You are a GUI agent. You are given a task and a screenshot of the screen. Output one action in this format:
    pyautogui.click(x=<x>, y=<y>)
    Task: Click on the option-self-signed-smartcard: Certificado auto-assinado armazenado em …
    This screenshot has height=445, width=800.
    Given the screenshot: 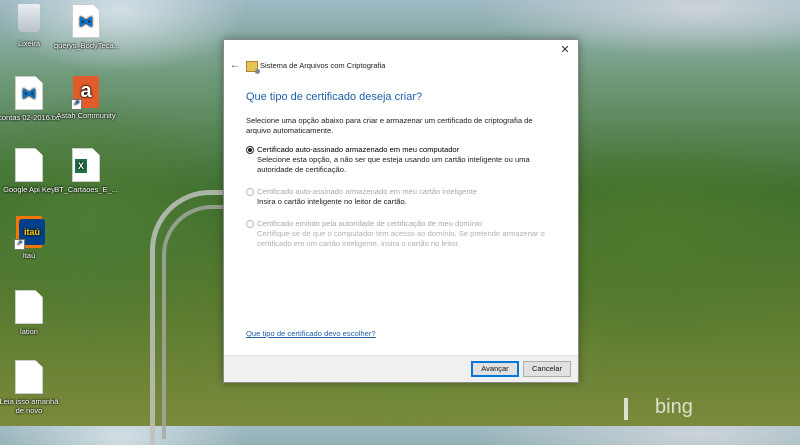 What is the action you would take?
    pyautogui.click(x=400, y=197)
    